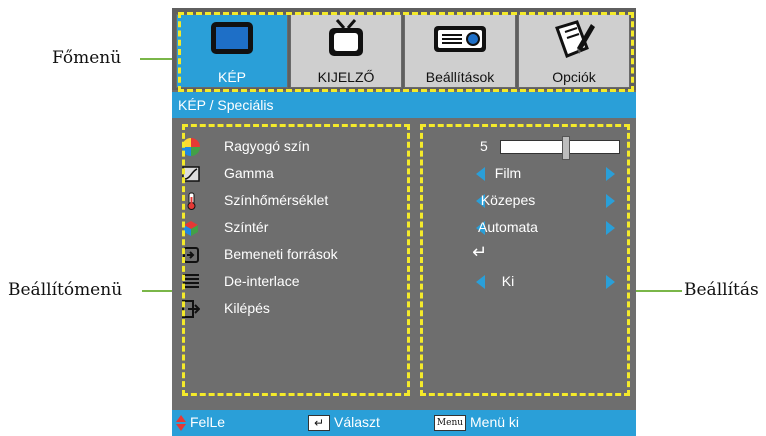 The image size is (766, 436). I want to click on callout-settings-menu: Beállítómenü, so click(65, 290).